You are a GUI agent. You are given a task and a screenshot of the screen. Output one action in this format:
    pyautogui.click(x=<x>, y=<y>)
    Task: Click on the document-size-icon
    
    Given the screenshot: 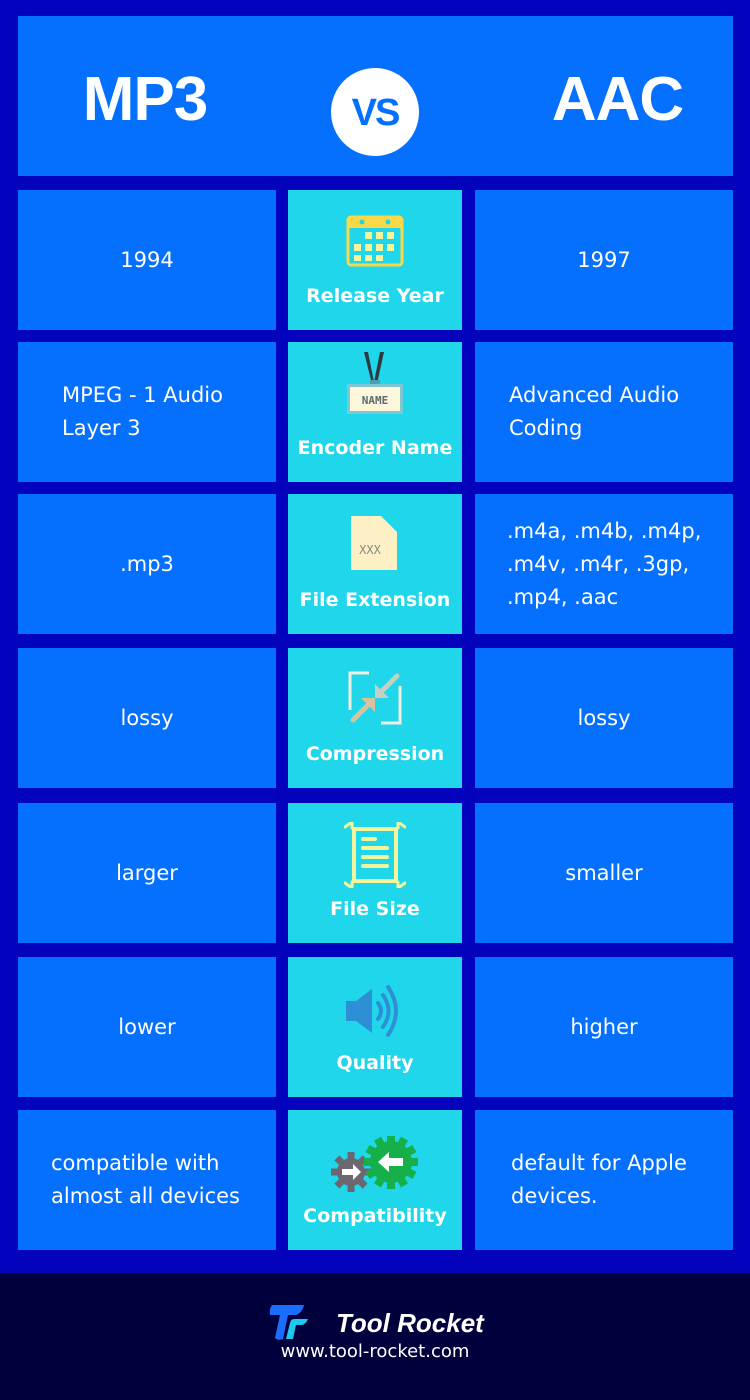 What is the action you would take?
    pyautogui.click(x=375, y=855)
    